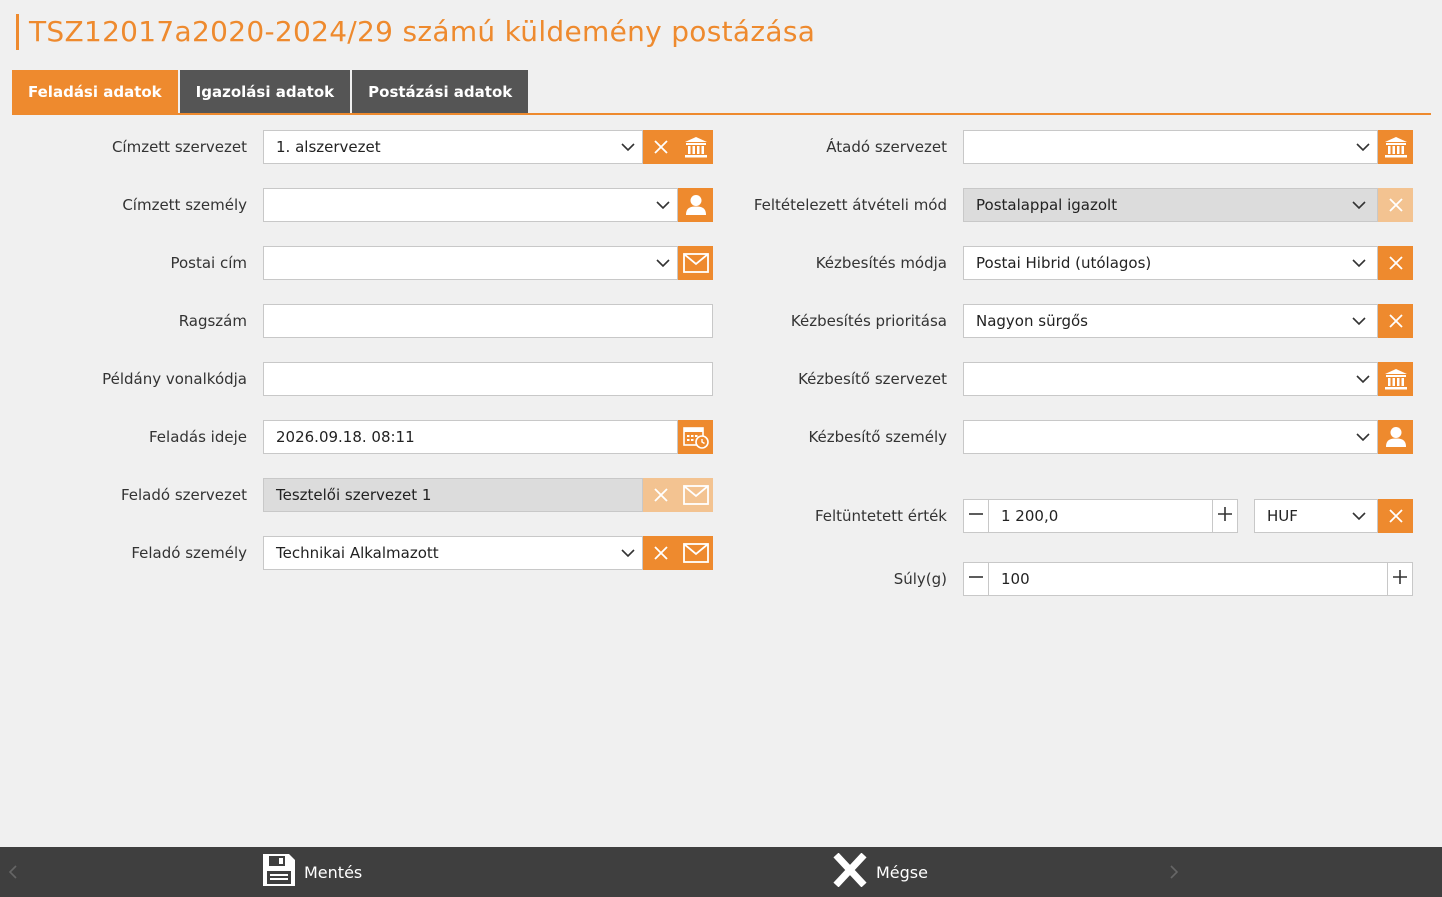 The image size is (1442, 897). Describe the element at coordinates (440, 91) in the screenshot. I see `tab-postazasi-adatok: Postázási adatok` at that location.